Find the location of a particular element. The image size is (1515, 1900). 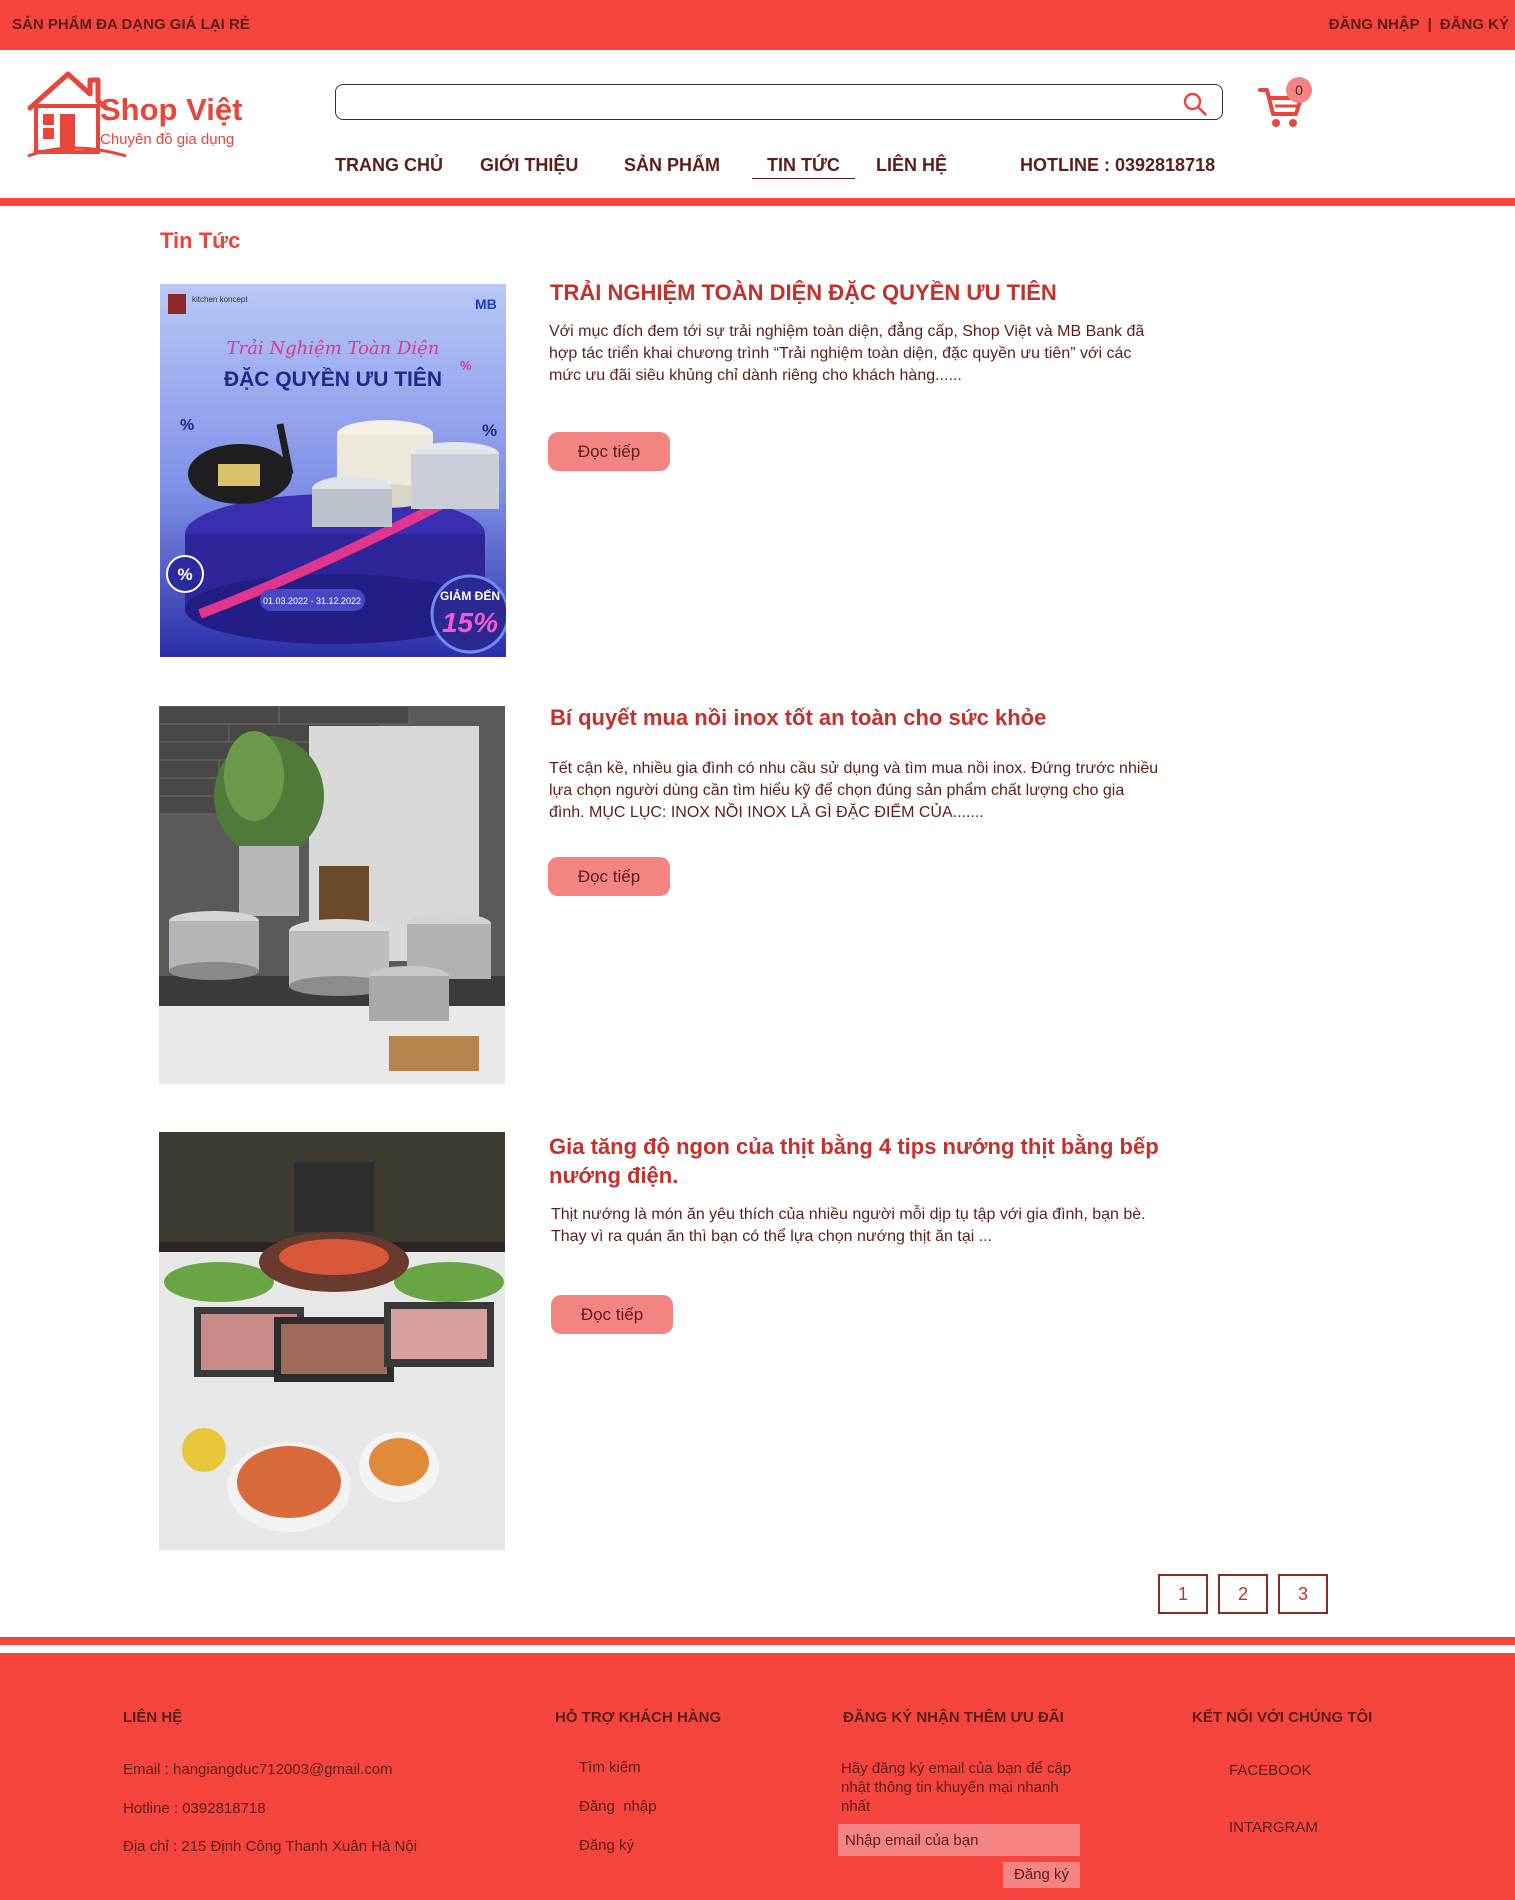

footer-link-register: Đăng ký is located at coordinates (606, 1845).